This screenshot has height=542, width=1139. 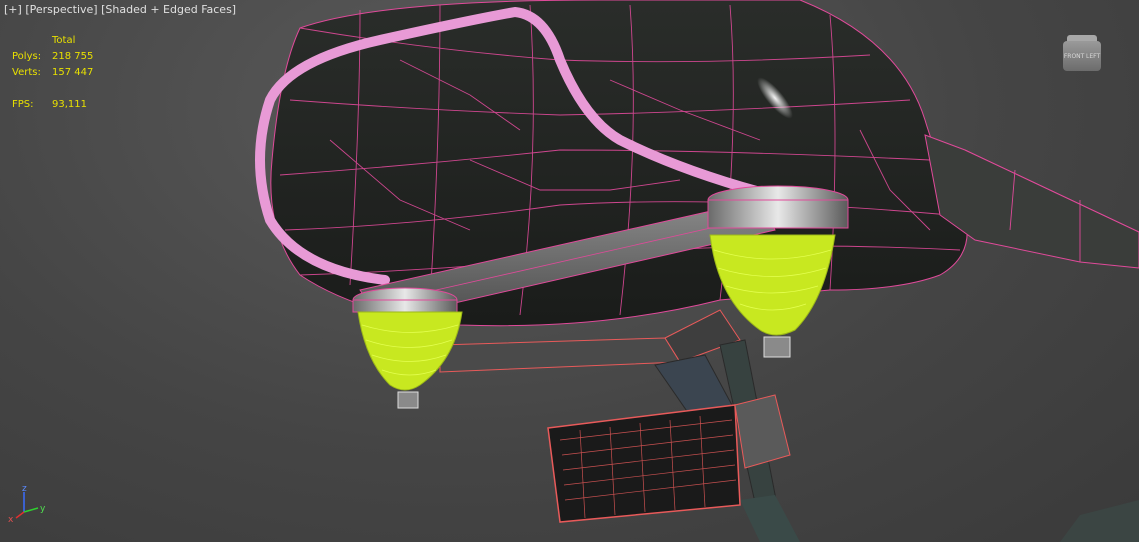 I want to click on viewcube-front-label: FRONT, so click(x=1074, y=56).